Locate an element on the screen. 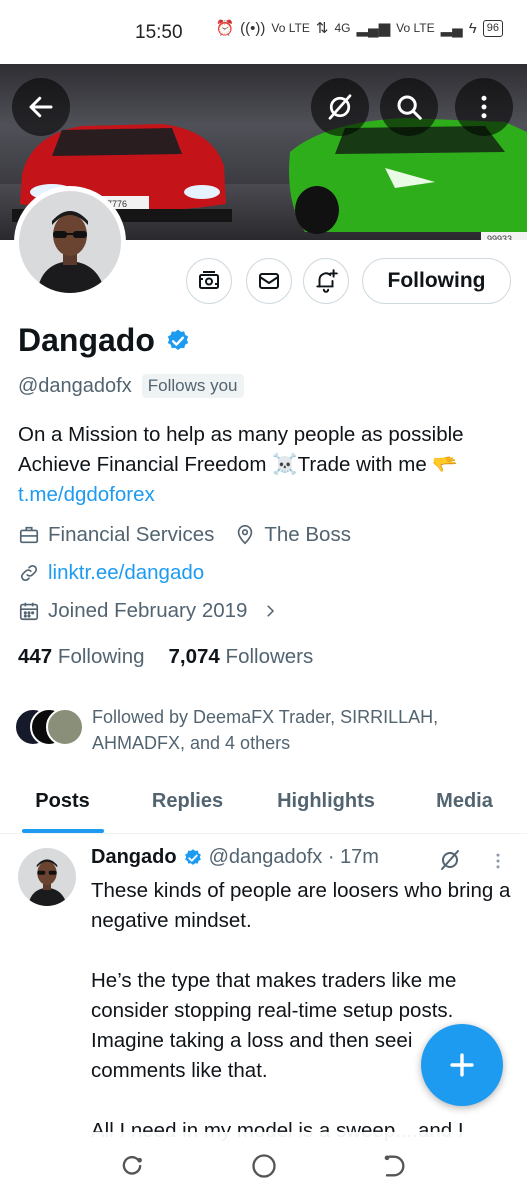 This screenshot has width=527, height=1200. followed-by-avatars is located at coordinates (49, 725).